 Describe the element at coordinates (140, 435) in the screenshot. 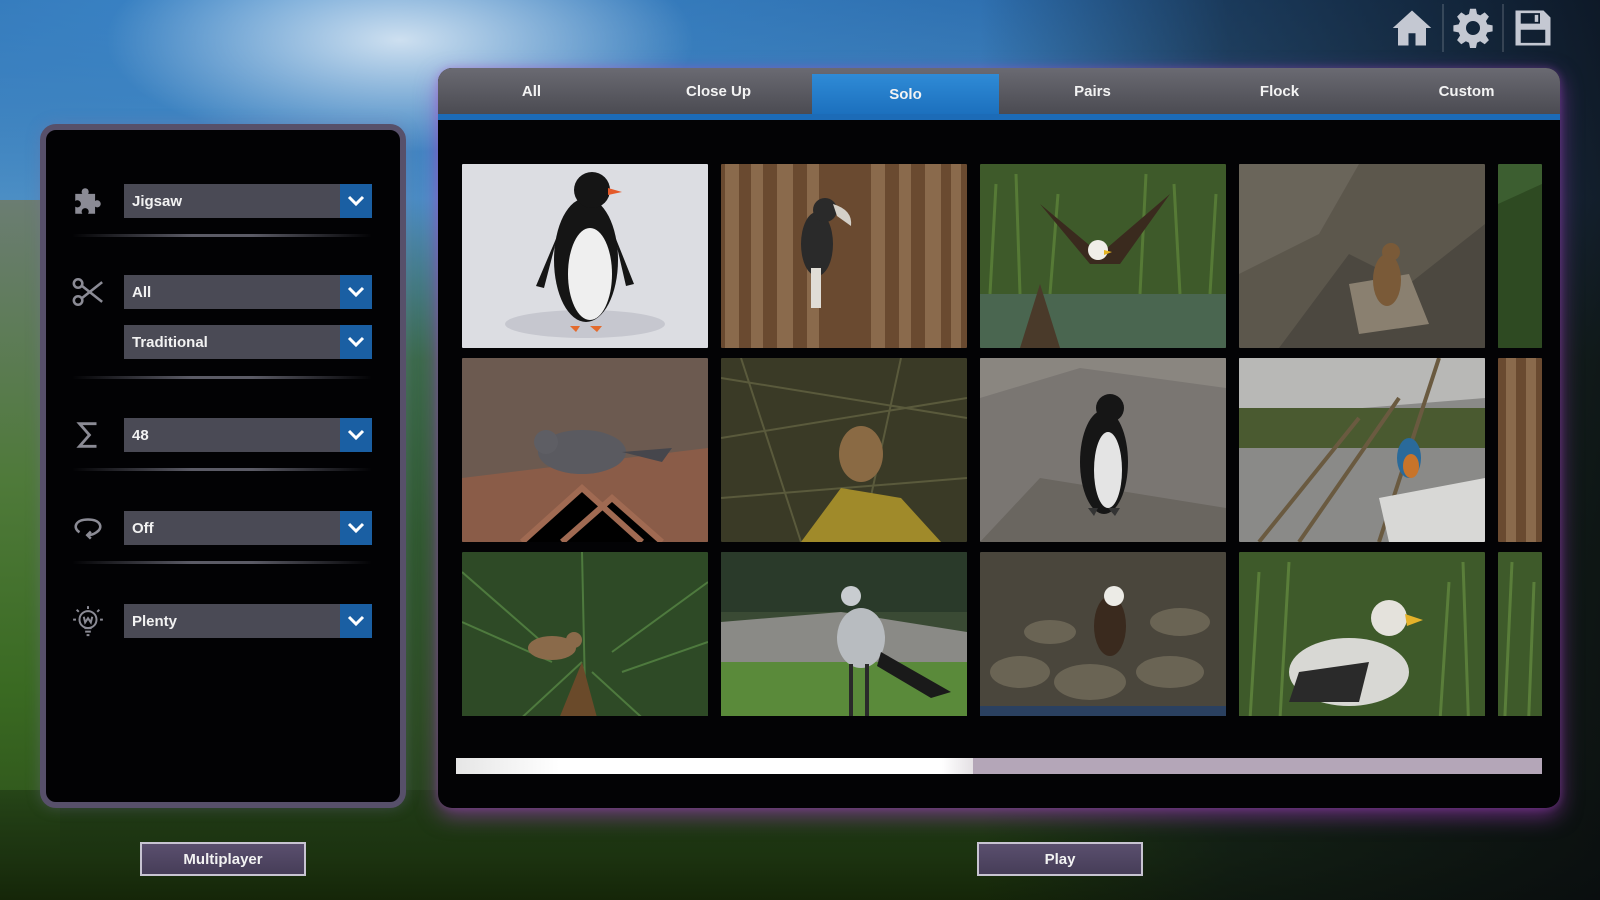

I see `dropdown-value: 48` at that location.